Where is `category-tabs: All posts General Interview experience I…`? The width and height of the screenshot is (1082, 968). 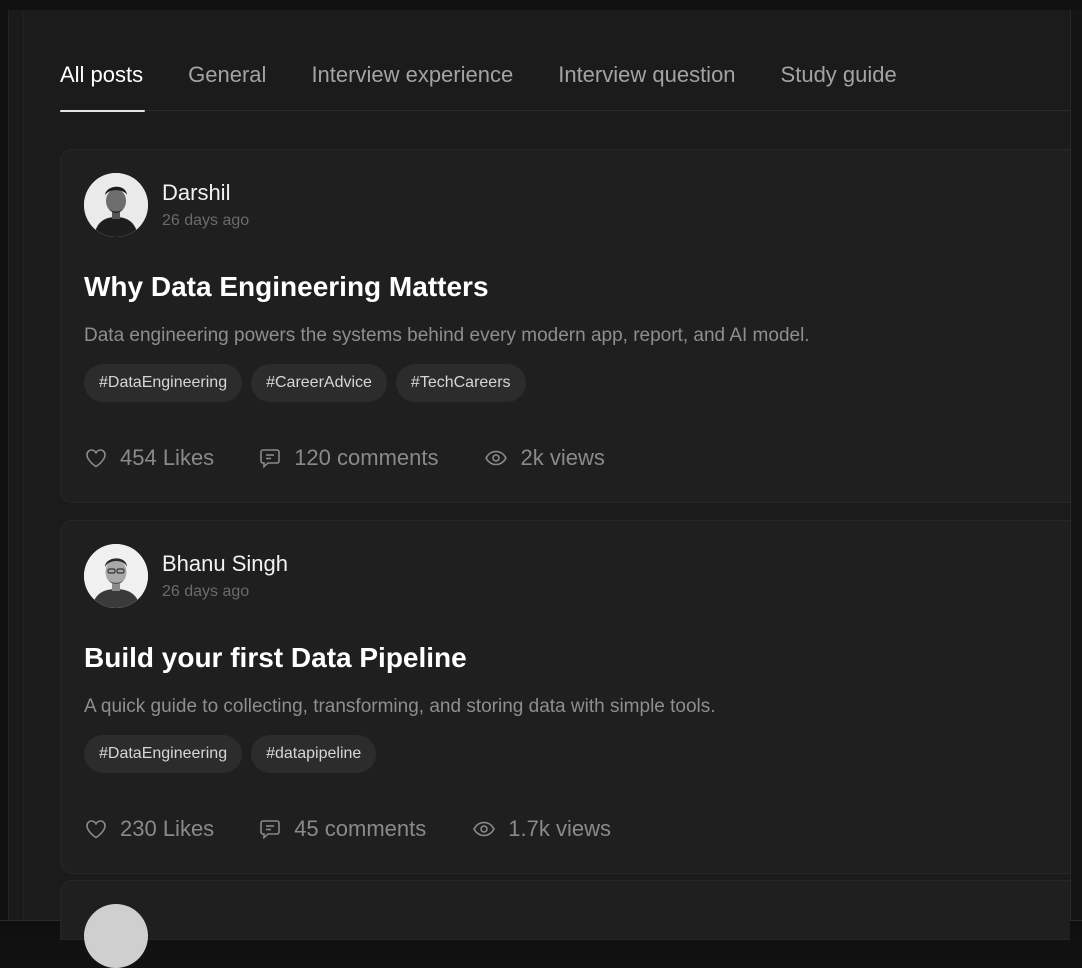
category-tabs: All posts General Interview experience I… is located at coordinates (565, 84).